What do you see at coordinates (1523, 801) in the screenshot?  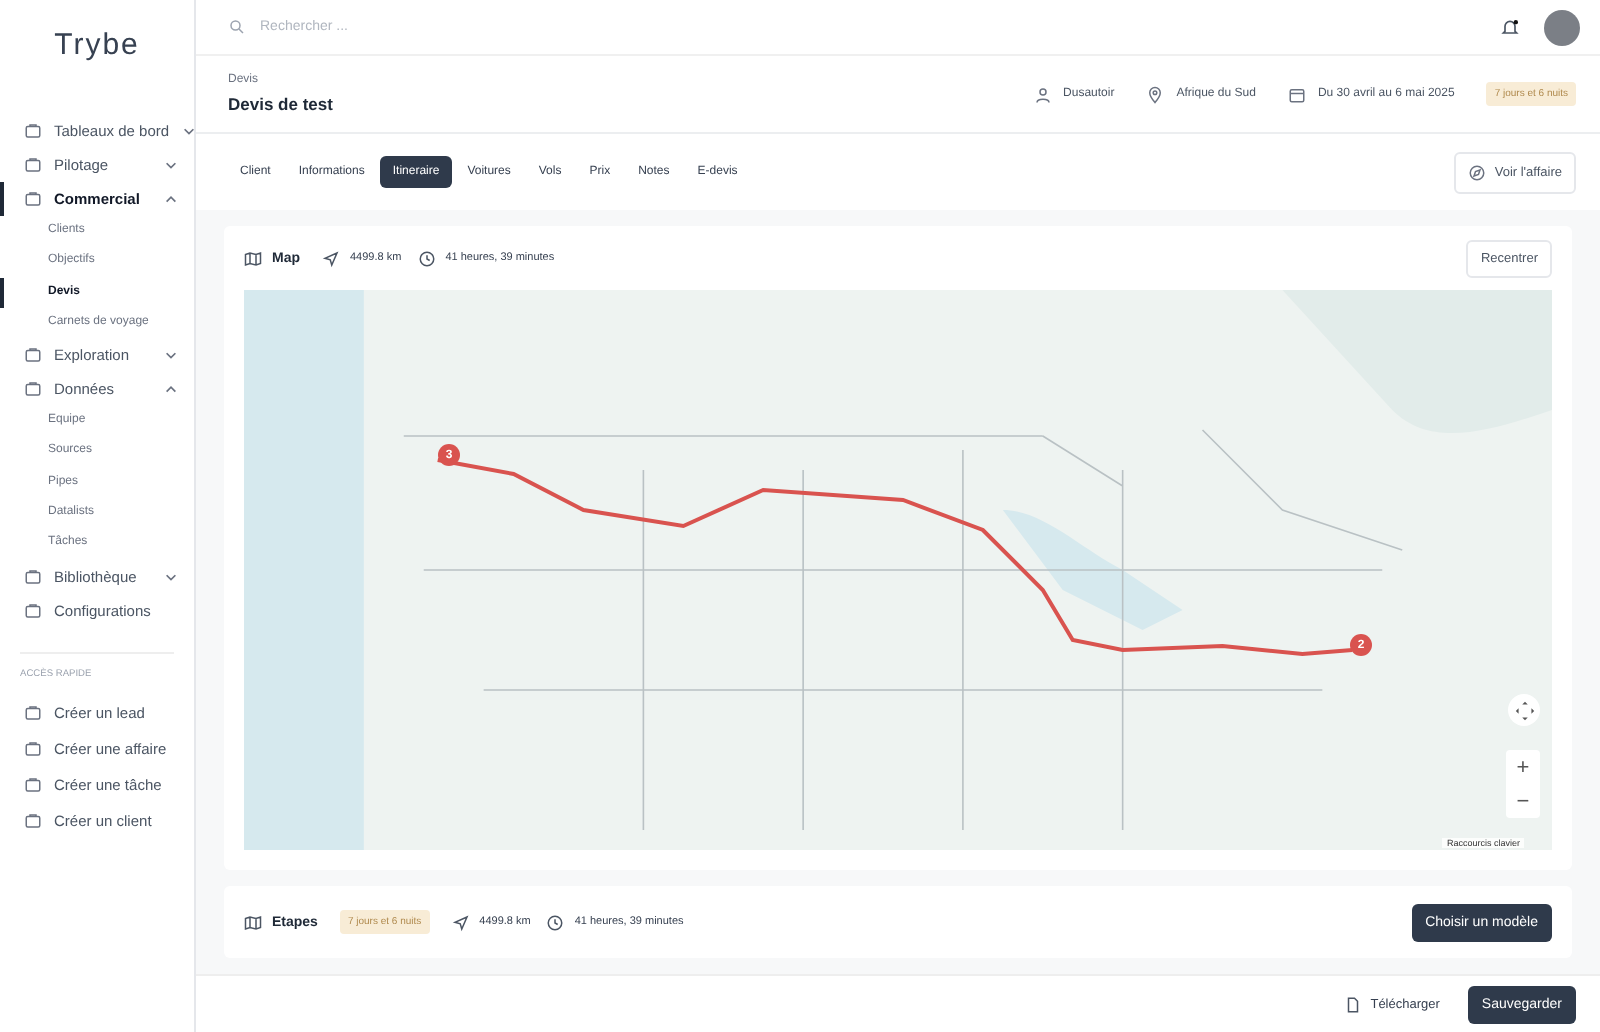 I see `zoom-out-button: −` at bounding box center [1523, 801].